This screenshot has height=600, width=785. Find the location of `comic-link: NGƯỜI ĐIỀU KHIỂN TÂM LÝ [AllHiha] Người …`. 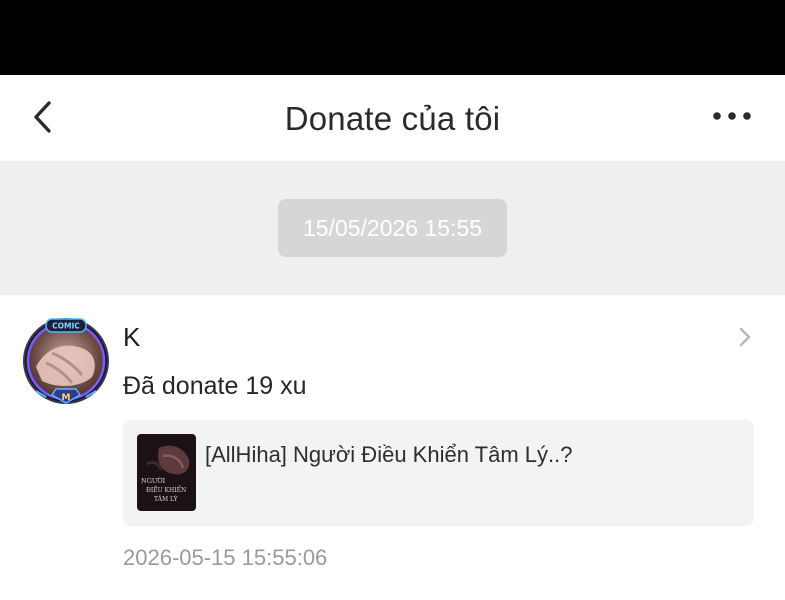

comic-link: NGƯỜI ĐIỀU KHIỂN TÂM LÝ [AllHiha] Người … is located at coordinates (438, 473).